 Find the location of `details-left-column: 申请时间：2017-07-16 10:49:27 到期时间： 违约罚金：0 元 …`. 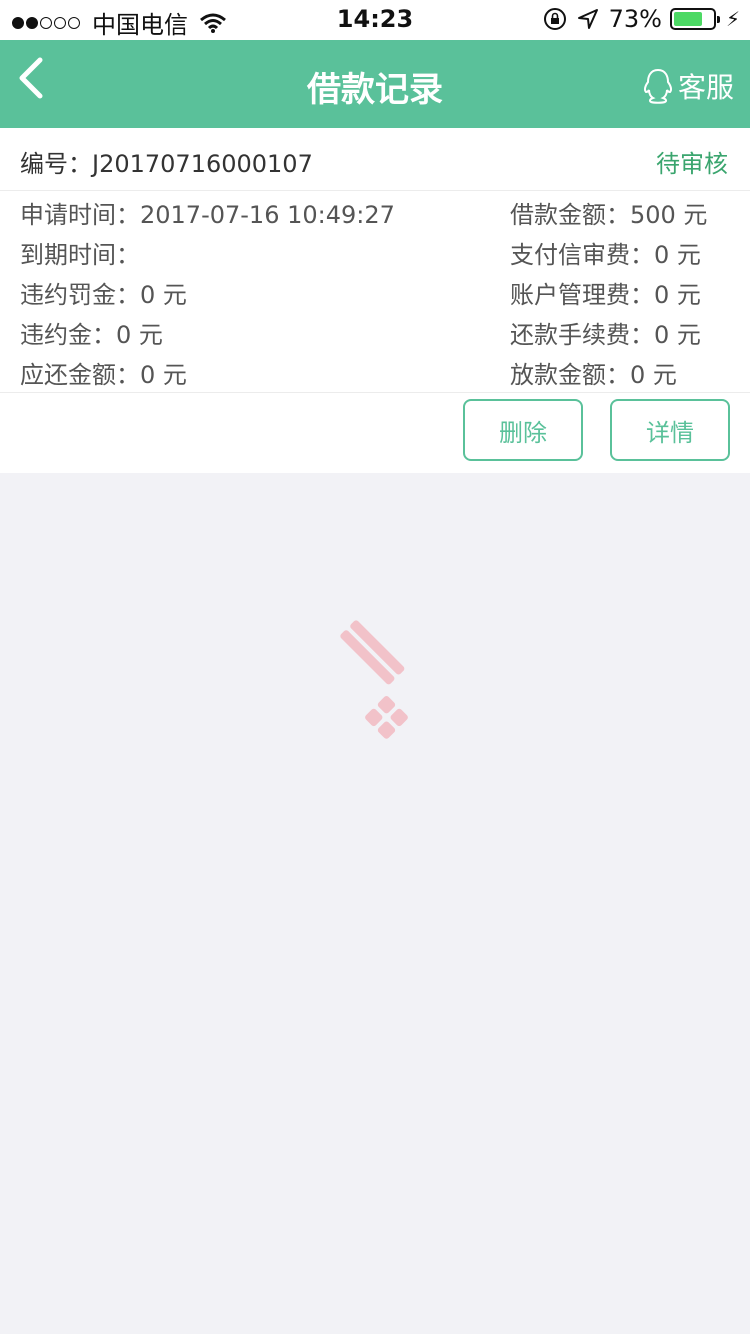

details-left-column: 申请时间：2017-07-16 10:49:27 到期时间： 违约罚金：0 元 … is located at coordinates (207, 295).